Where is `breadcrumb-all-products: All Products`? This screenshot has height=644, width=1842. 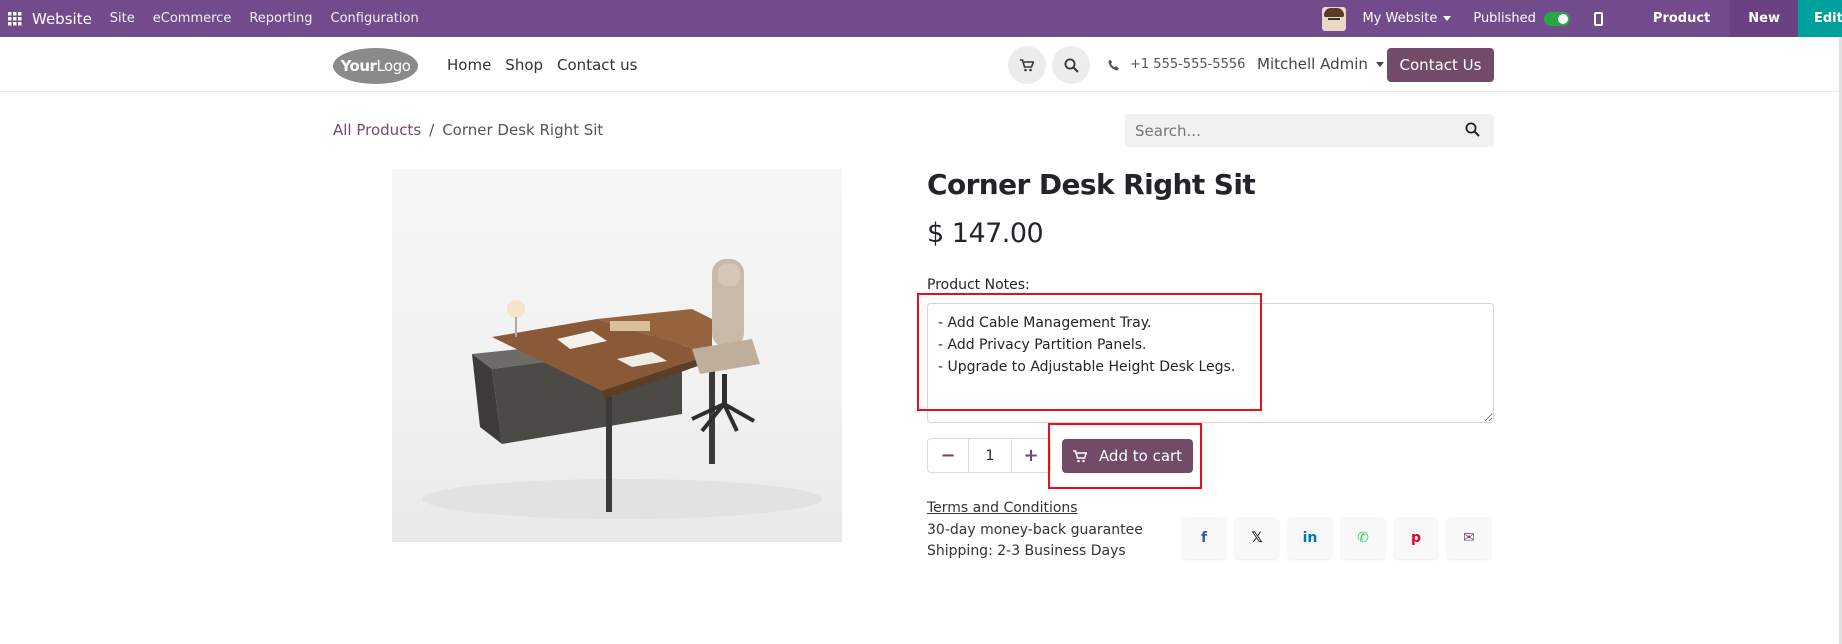
breadcrumb-all-products: All Products is located at coordinates (377, 130).